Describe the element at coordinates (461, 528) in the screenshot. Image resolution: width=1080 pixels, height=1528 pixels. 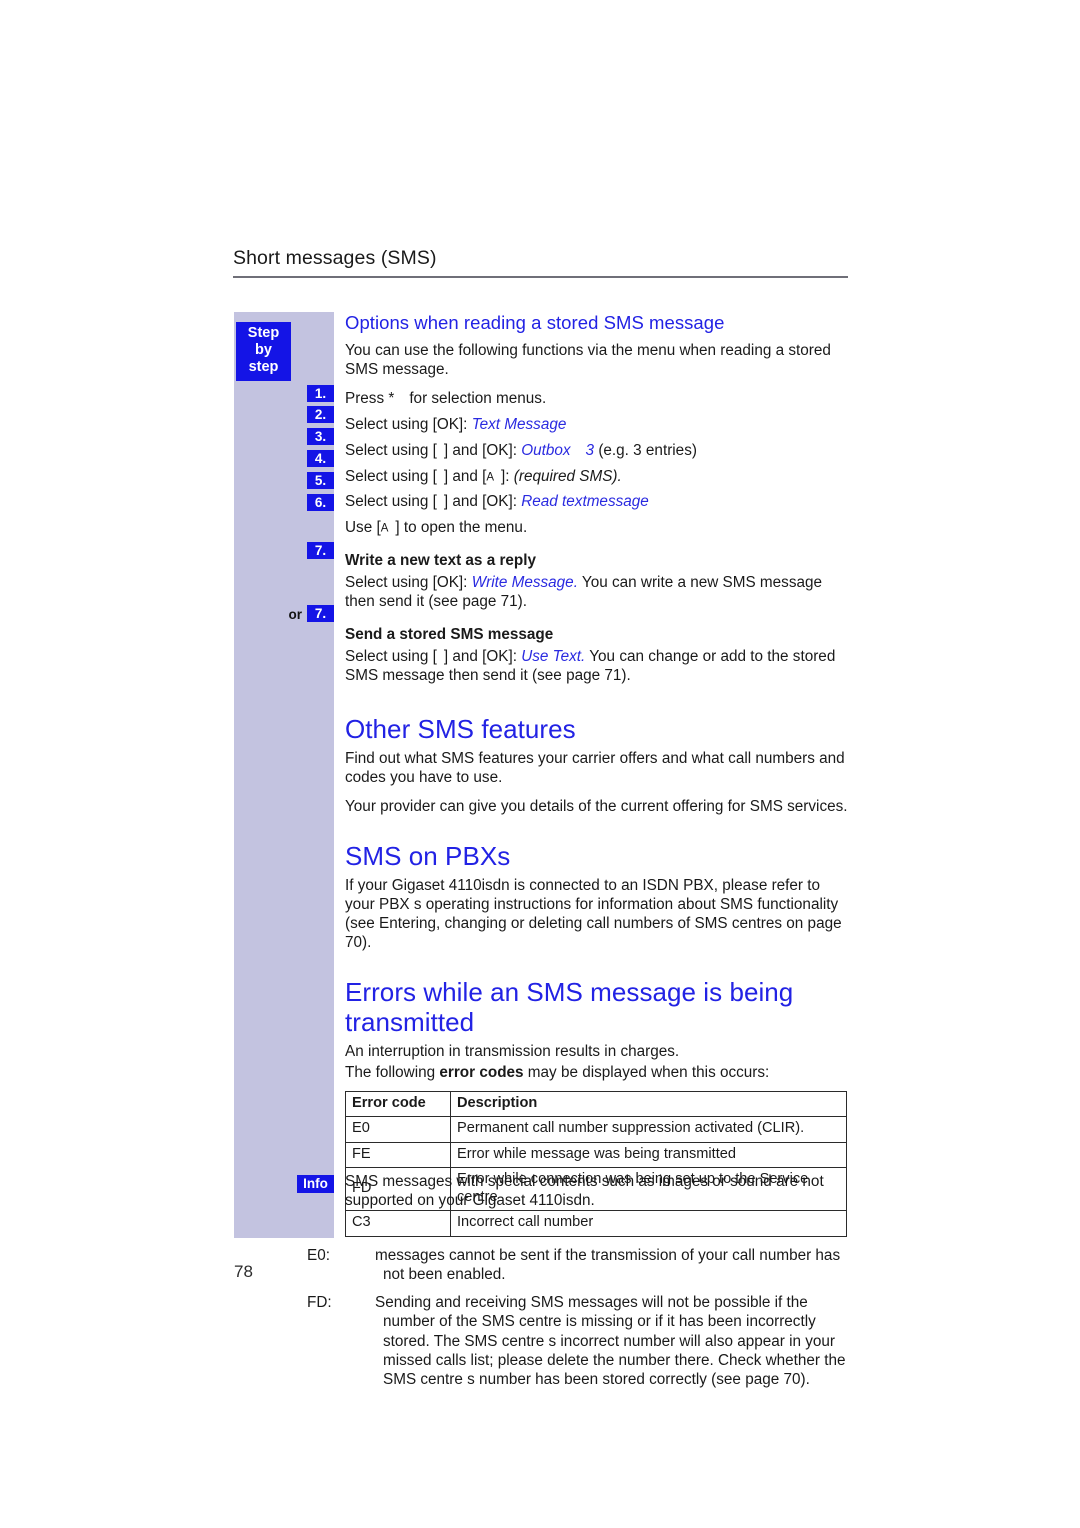
I see `step-6-post: ] to open the menu.` at that location.